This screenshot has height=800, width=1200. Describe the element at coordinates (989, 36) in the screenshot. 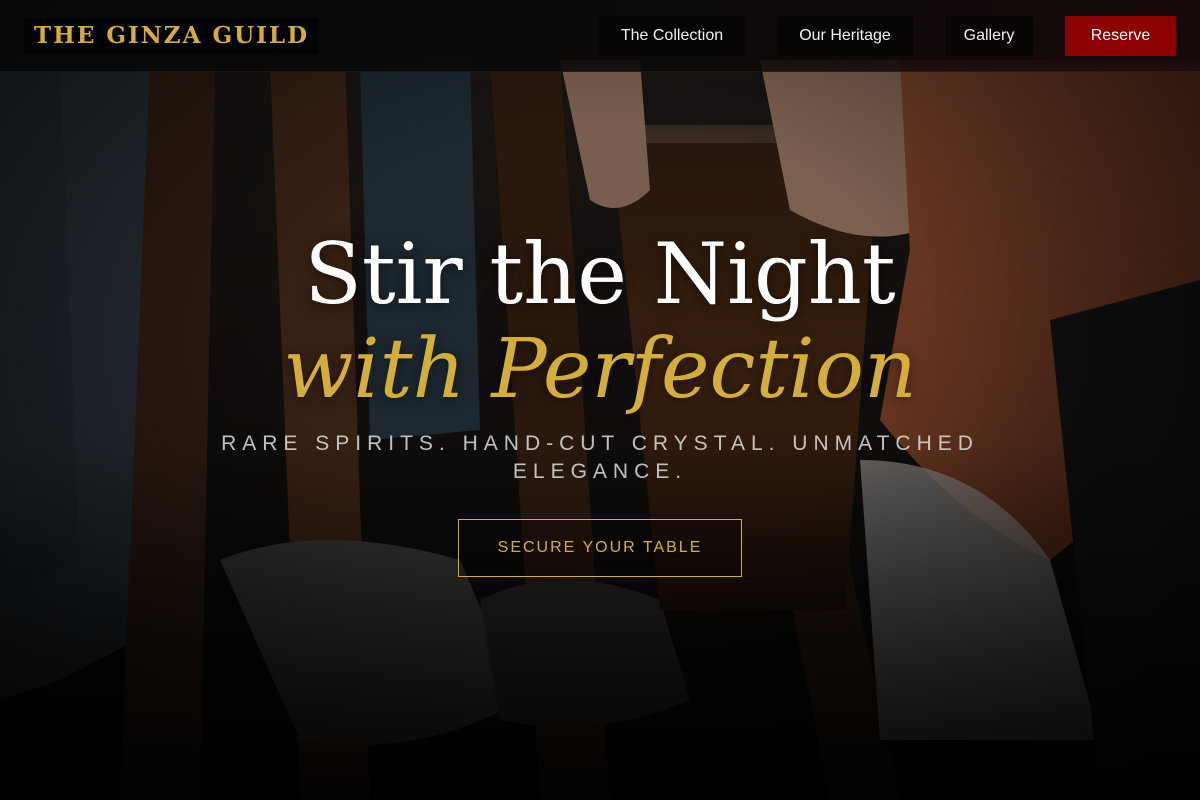

I see `nav-link-gallery: Gallery` at that location.